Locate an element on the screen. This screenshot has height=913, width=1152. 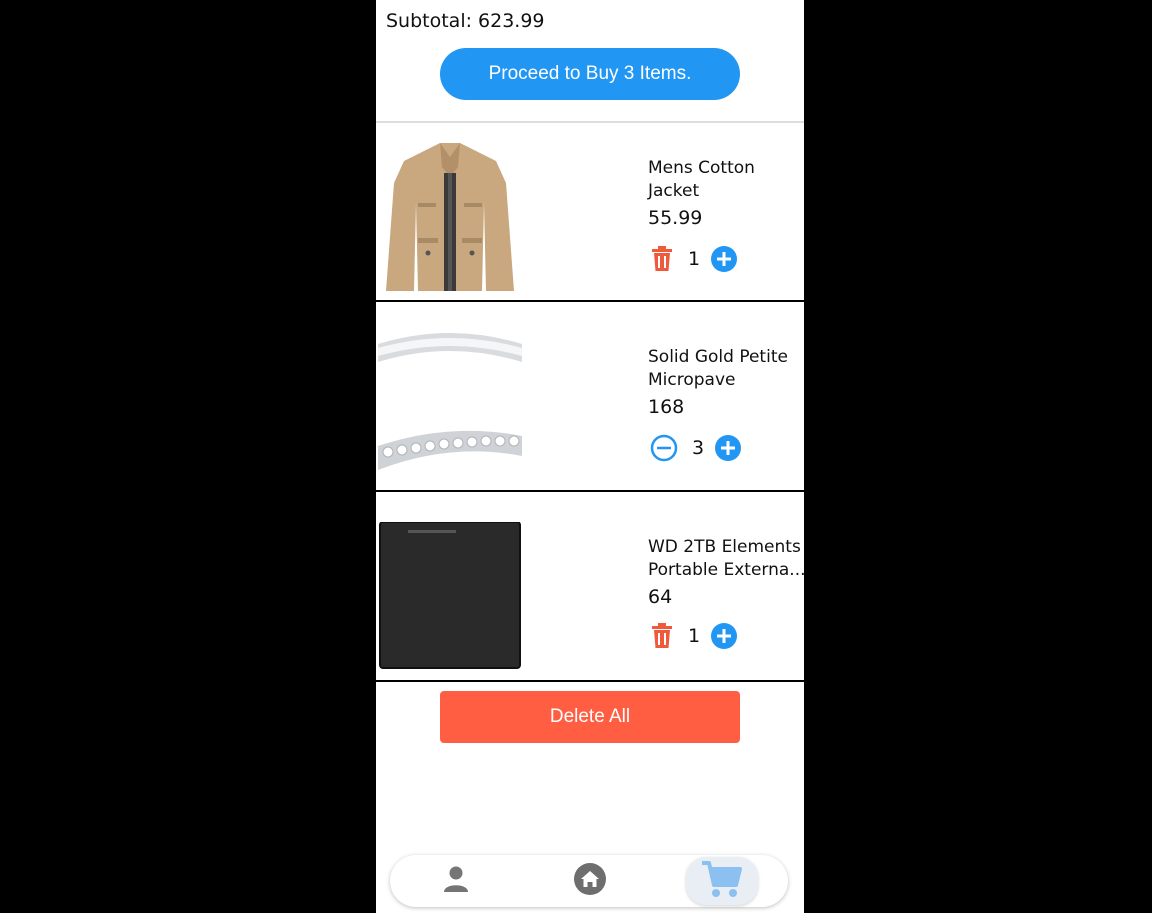
nav-profile is located at coordinates (456, 881).